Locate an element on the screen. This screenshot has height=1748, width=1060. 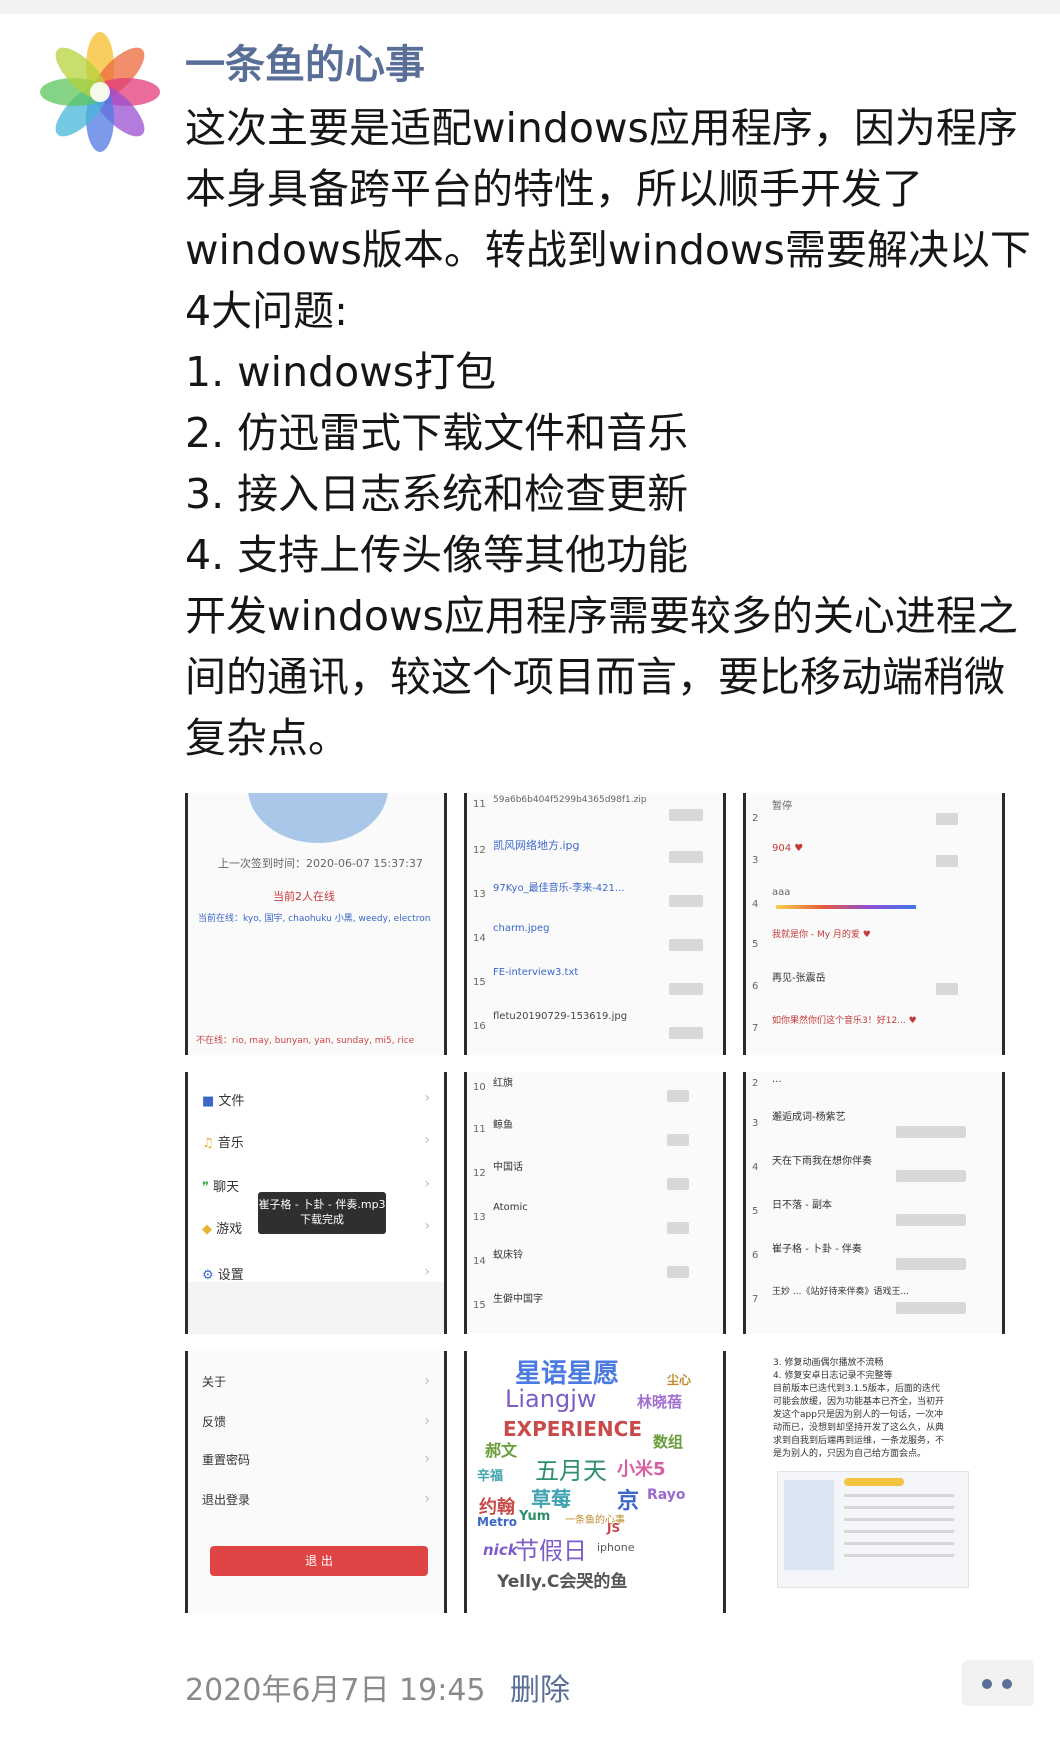
cloud-word: 小米5 is located at coordinates (641, 1469).